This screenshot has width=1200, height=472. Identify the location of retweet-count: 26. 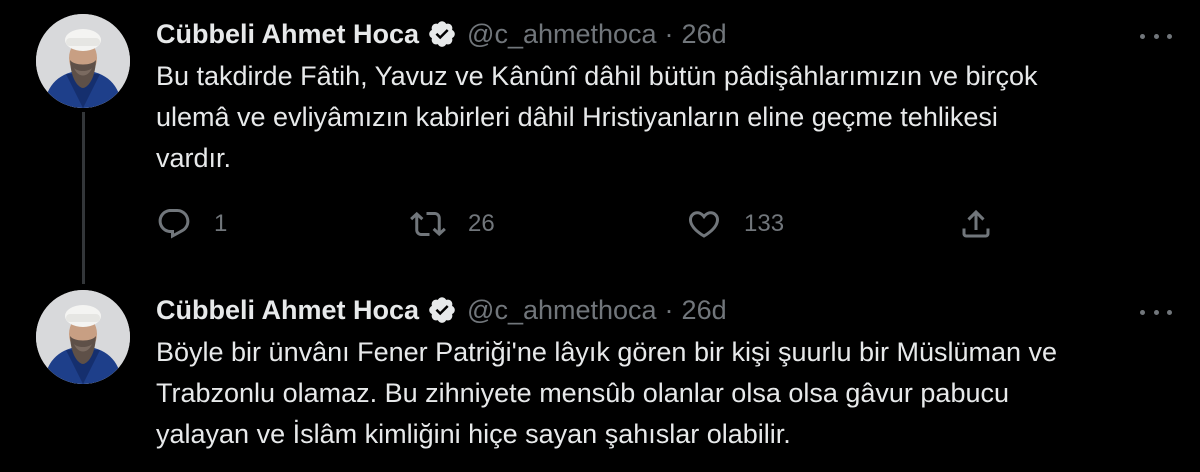
(481, 223).